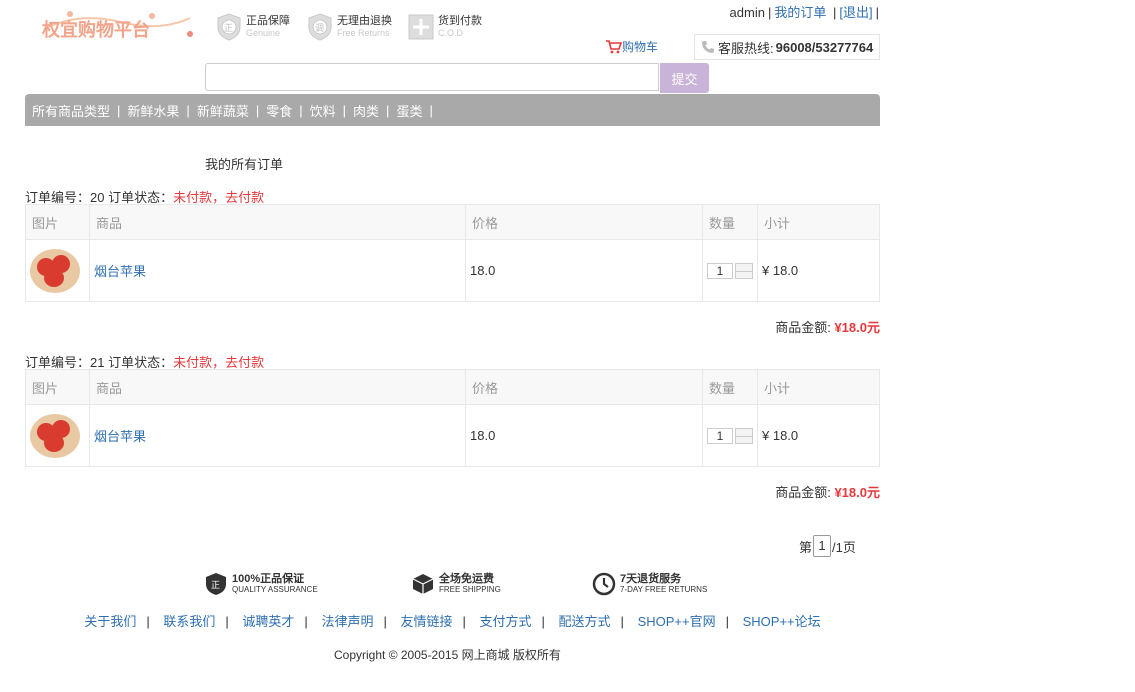  I want to click on hotline-label: 客服热线:, so click(746, 48).